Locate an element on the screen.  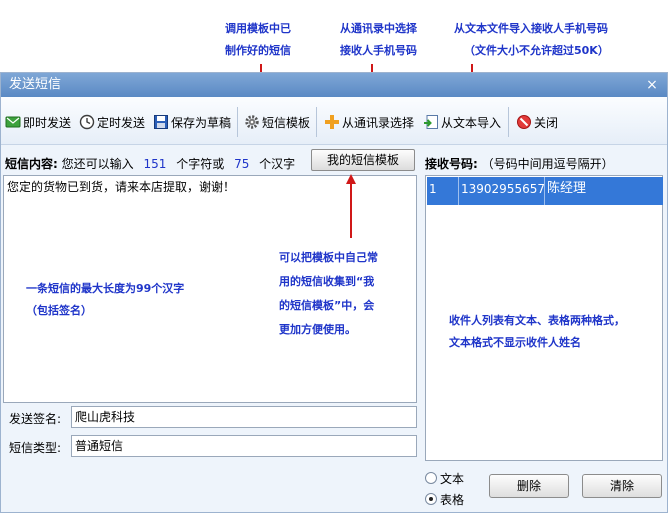
signature-input: 爬山虎科技 is located at coordinates (244, 417).